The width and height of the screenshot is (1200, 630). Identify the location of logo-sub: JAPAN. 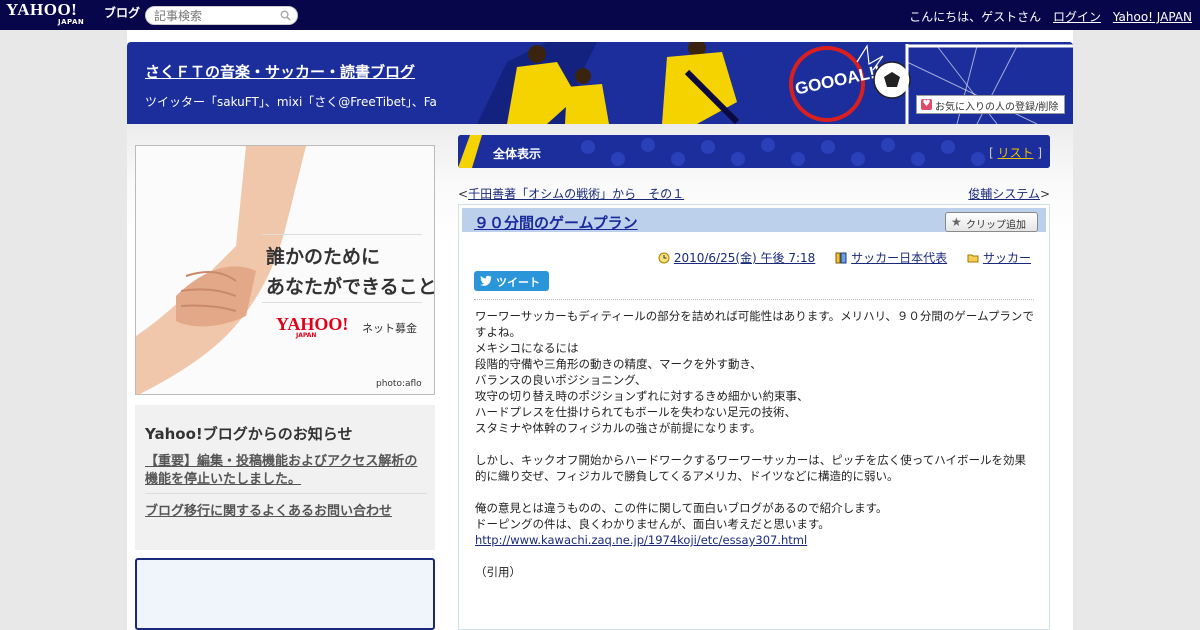
(71, 22).